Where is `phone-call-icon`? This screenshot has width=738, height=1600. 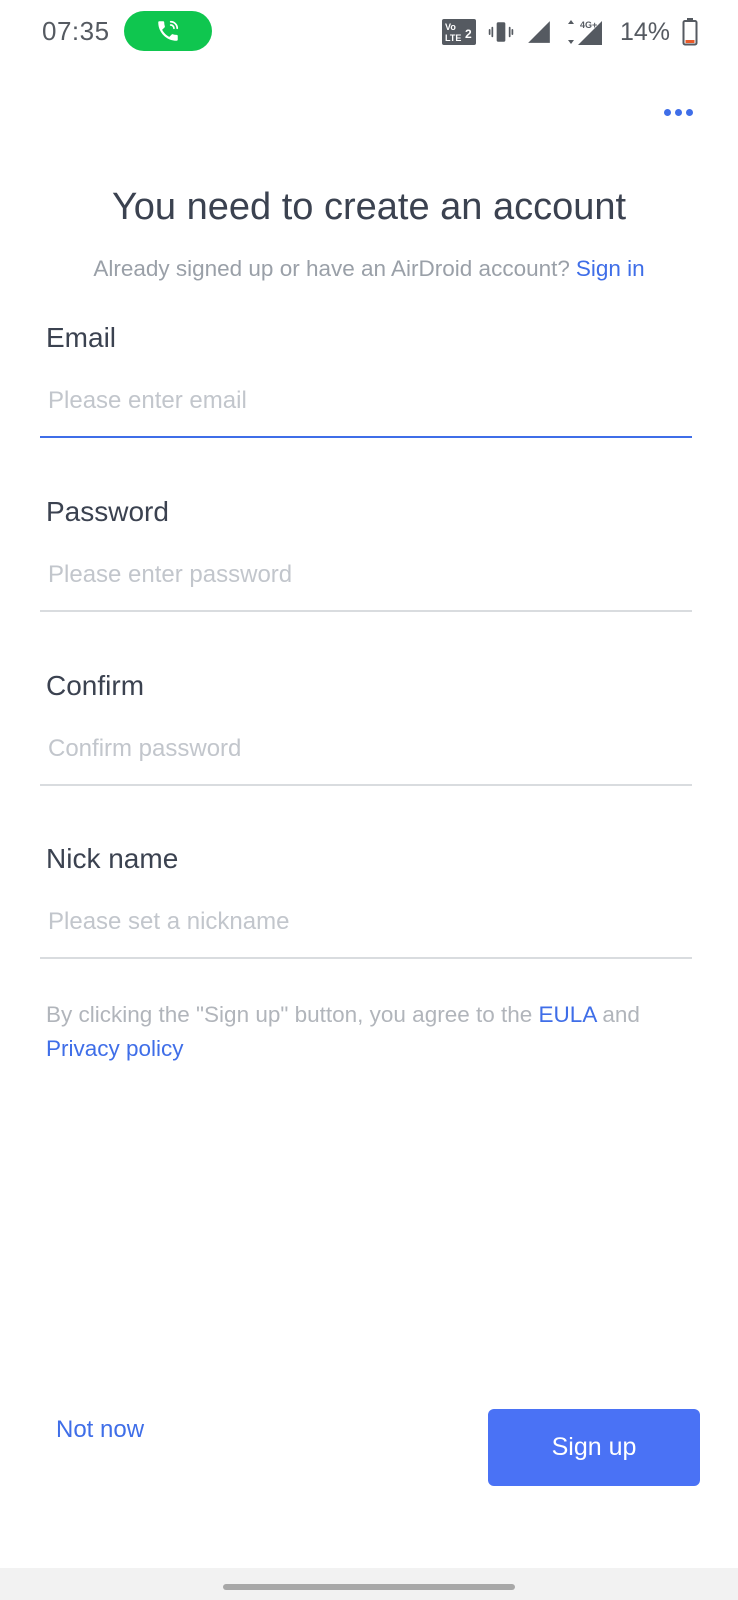 phone-call-icon is located at coordinates (168, 30).